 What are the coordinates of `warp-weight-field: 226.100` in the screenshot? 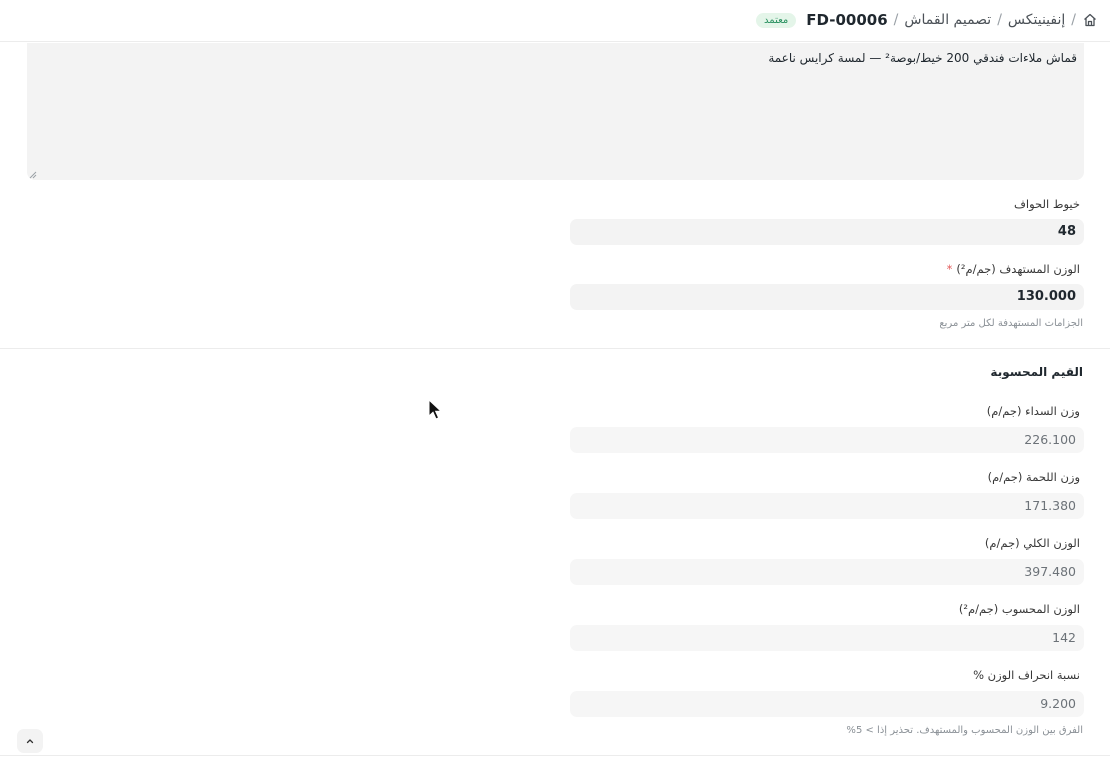 It's located at (827, 440).